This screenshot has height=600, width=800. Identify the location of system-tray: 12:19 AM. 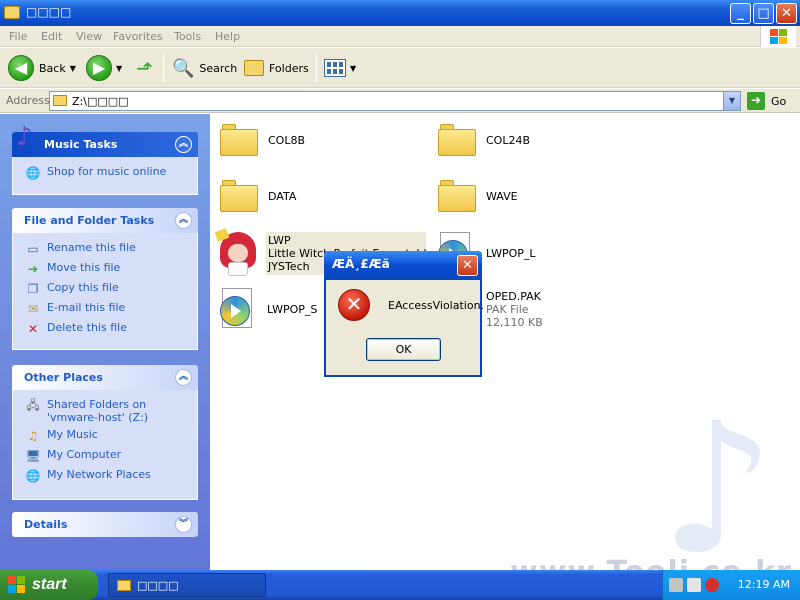
(731, 585).